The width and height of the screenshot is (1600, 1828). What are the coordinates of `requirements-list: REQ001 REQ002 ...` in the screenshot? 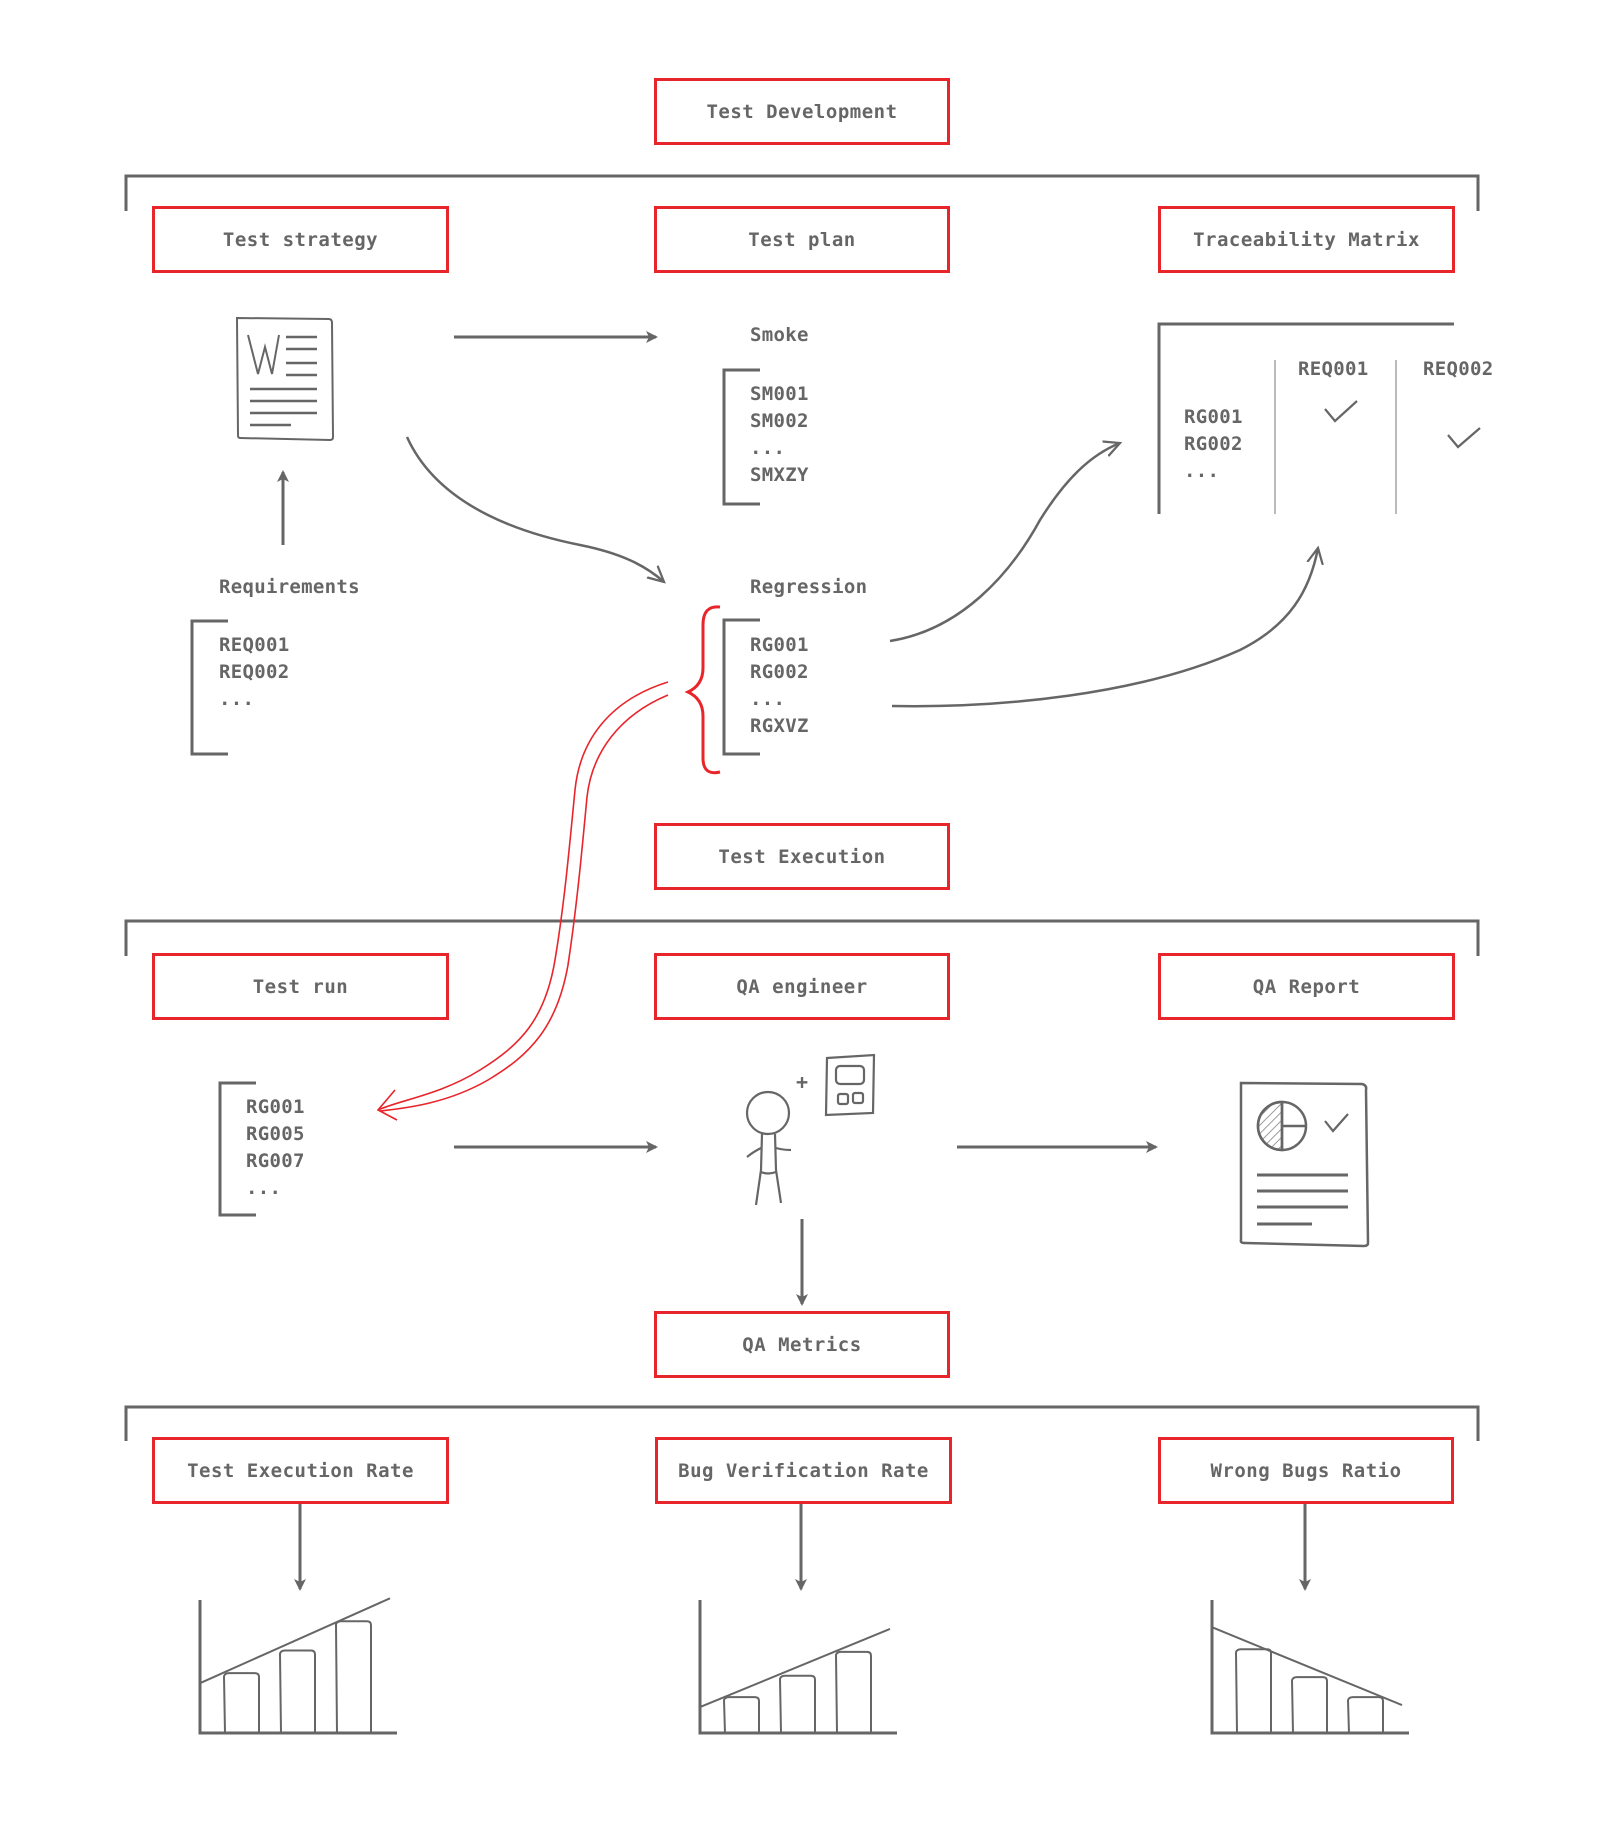 It's located at (254, 672).